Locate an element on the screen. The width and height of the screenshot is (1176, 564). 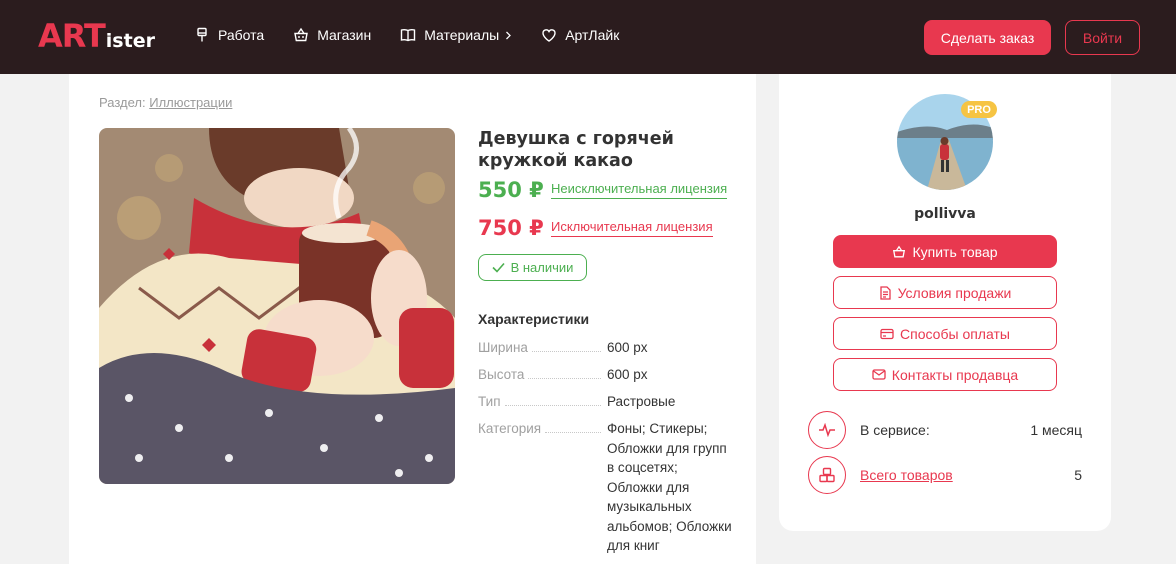
nav-item-materials: Материалы is located at coordinates (456, 35).